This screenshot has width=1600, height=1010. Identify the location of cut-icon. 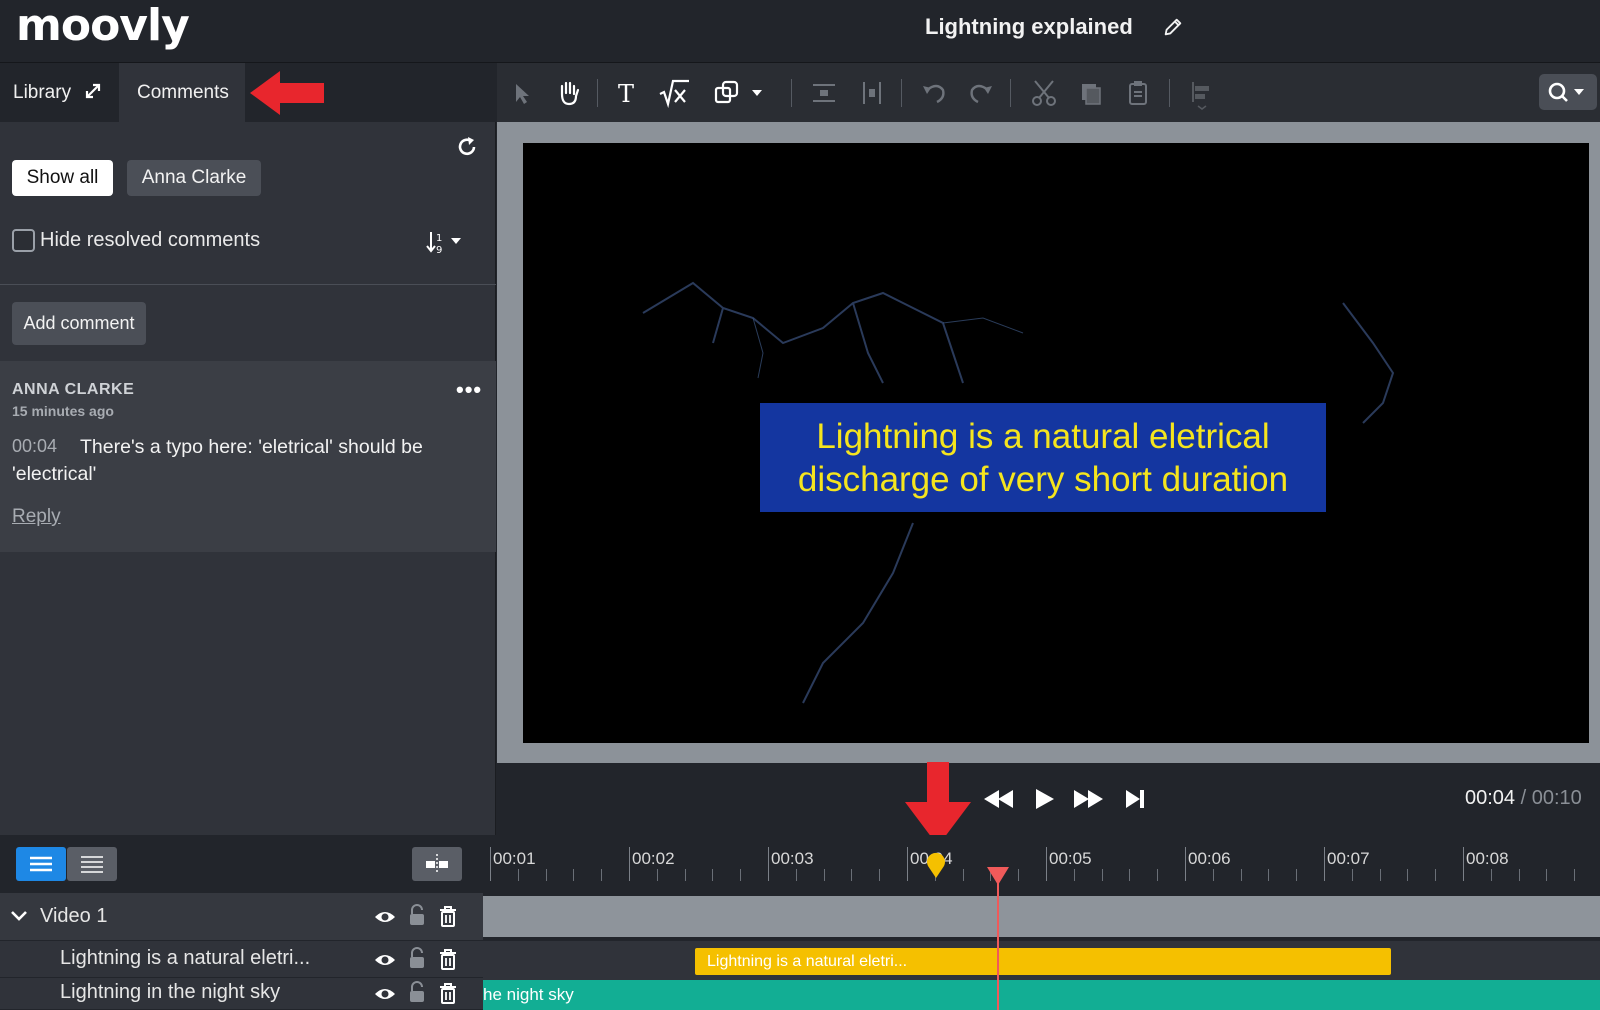
(1044, 93).